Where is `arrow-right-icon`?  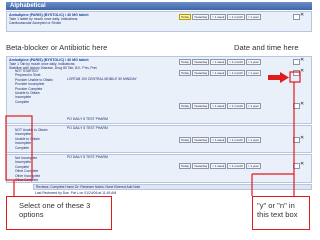
arrow-right-icon is located at coordinates (284, 77).